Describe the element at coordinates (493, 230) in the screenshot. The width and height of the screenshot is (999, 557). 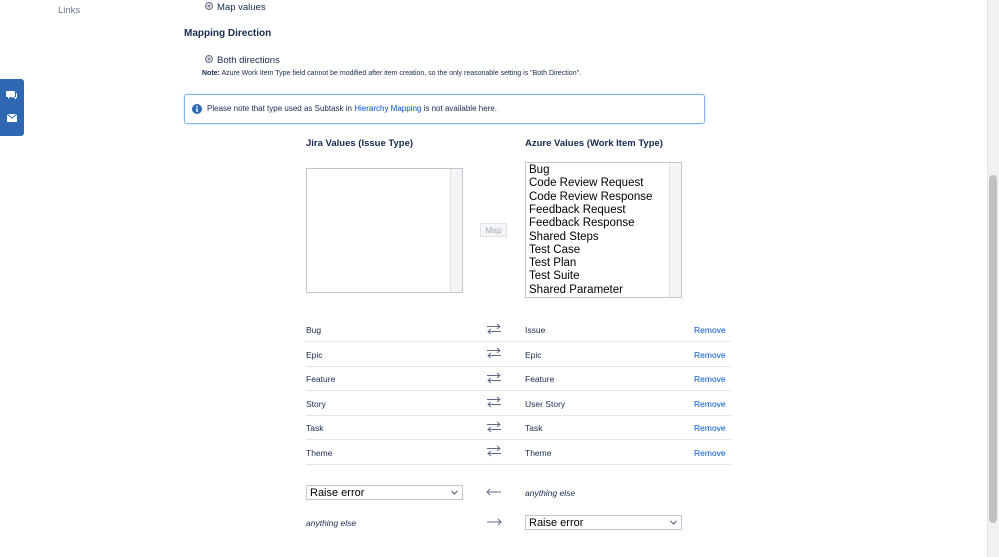
I see `map-button: Map` at that location.